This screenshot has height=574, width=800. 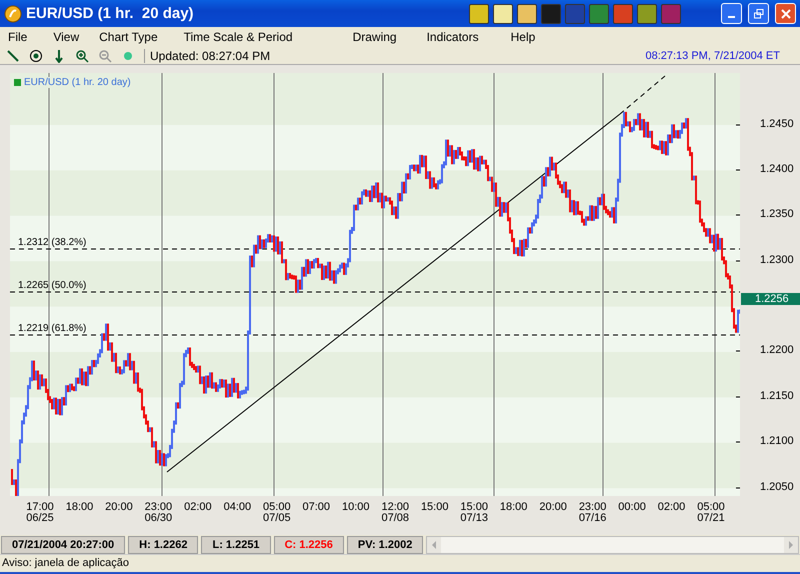 I want to click on time-axis-label: 00:00, so click(x=632, y=507).